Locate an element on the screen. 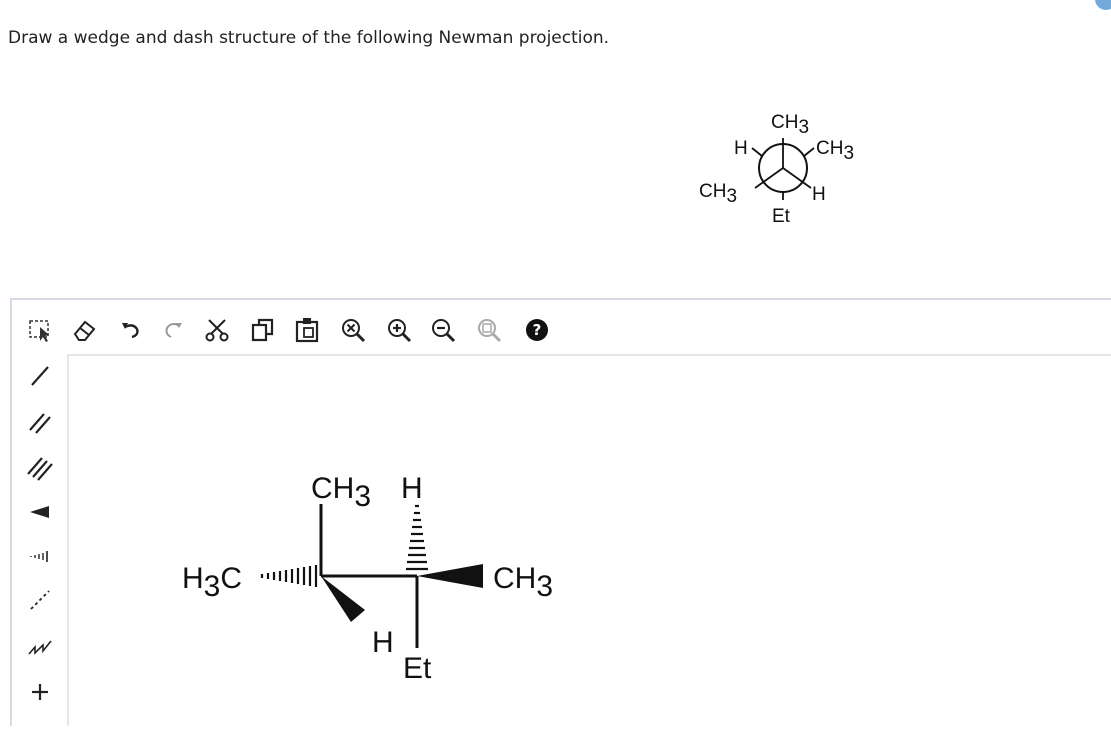  help-icon: ? is located at coordinates (537, 330).